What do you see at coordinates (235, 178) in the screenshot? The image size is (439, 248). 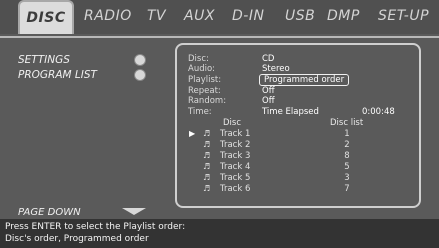 I see `track-name: Track 5` at bounding box center [235, 178].